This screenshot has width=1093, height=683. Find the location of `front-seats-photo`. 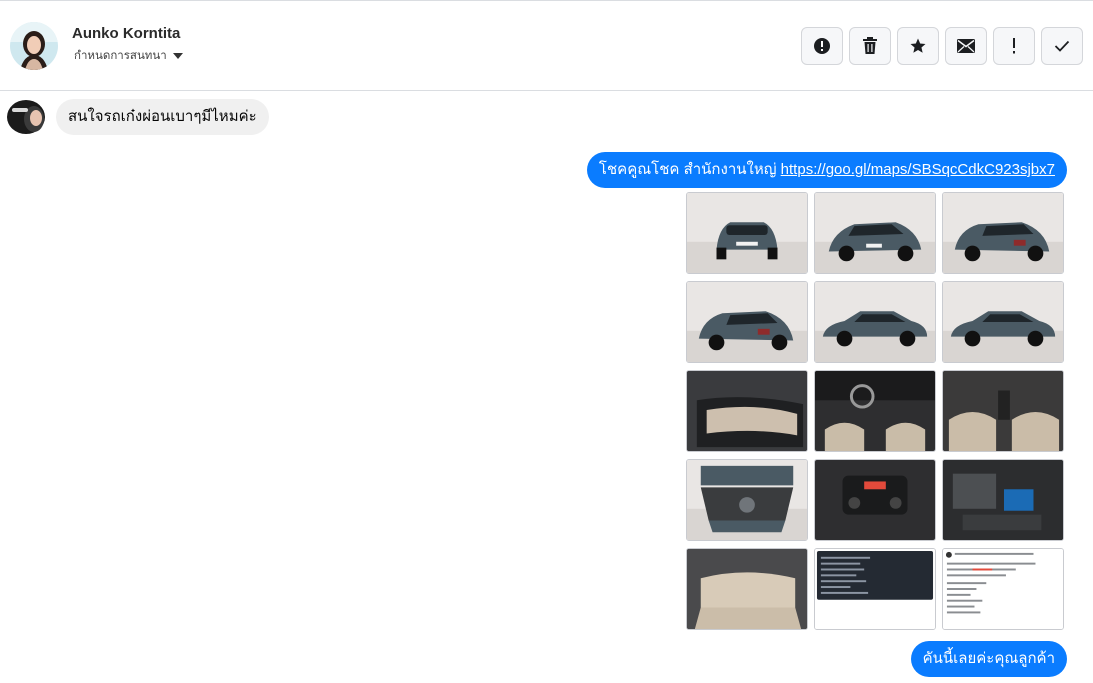

front-seats-photo is located at coordinates (1003, 411).